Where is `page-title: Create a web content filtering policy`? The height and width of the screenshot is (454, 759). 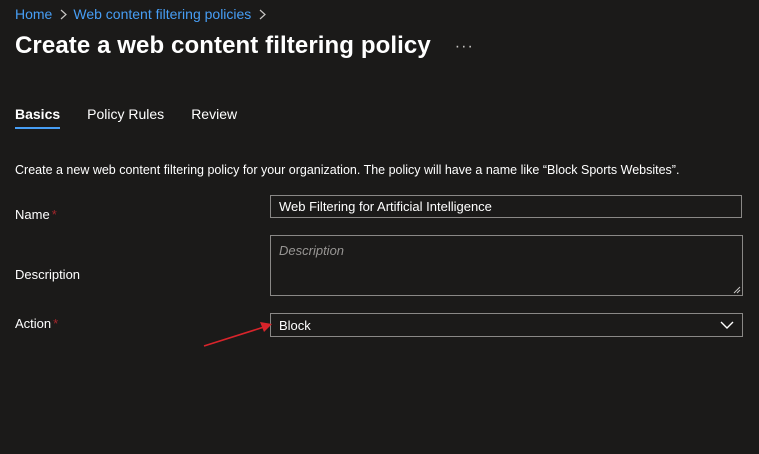 page-title: Create a web content filtering policy is located at coordinates (223, 45).